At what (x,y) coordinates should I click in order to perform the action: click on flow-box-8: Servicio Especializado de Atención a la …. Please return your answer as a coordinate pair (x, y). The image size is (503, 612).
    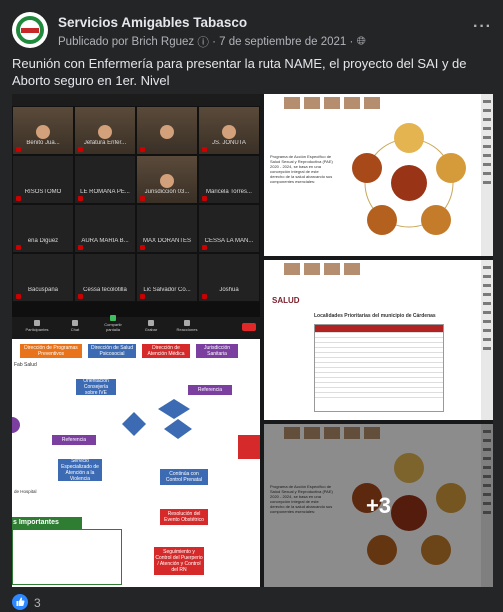
    Looking at the image, I should click on (80, 470).